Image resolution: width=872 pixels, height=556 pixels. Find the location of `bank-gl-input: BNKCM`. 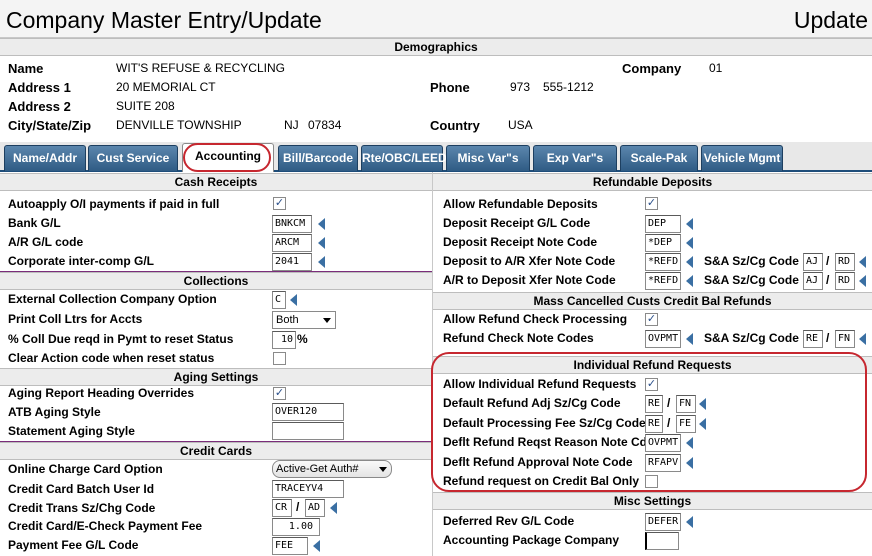

bank-gl-input: BNKCM is located at coordinates (292, 224).